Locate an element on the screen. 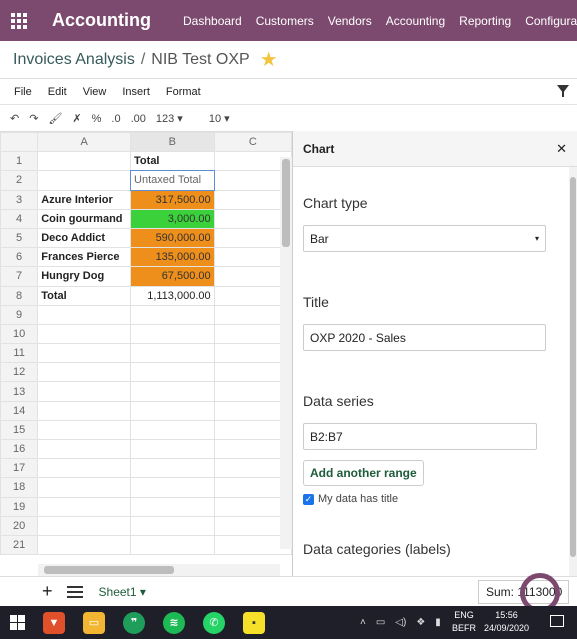  windows-start-icon is located at coordinates (17, 622).